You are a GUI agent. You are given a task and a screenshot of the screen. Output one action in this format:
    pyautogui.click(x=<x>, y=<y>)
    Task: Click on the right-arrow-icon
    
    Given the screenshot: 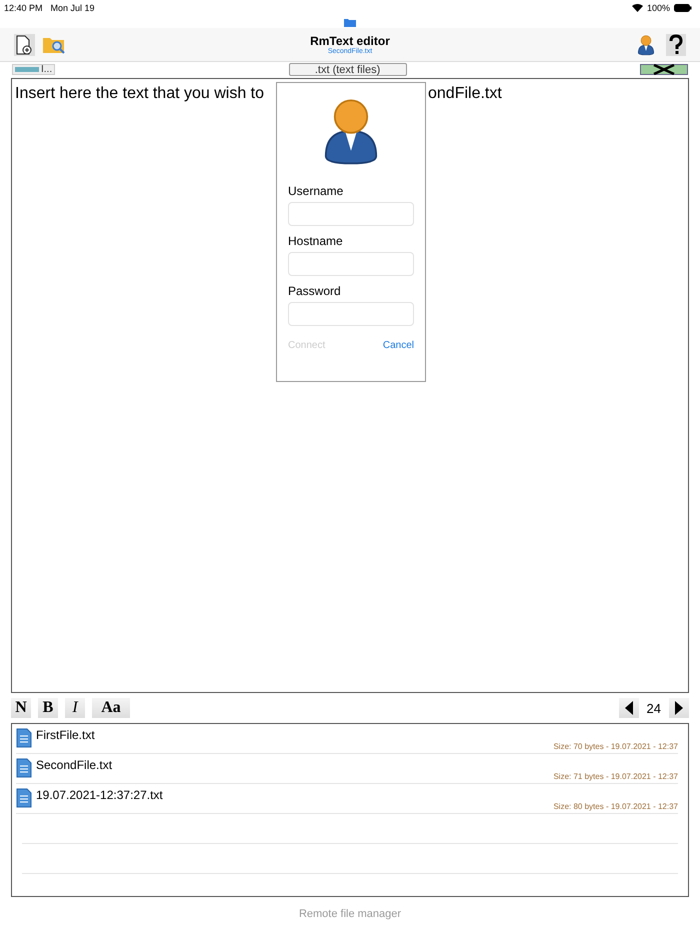 What is the action you would take?
    pyautogui.click(x=679, y=708)
    